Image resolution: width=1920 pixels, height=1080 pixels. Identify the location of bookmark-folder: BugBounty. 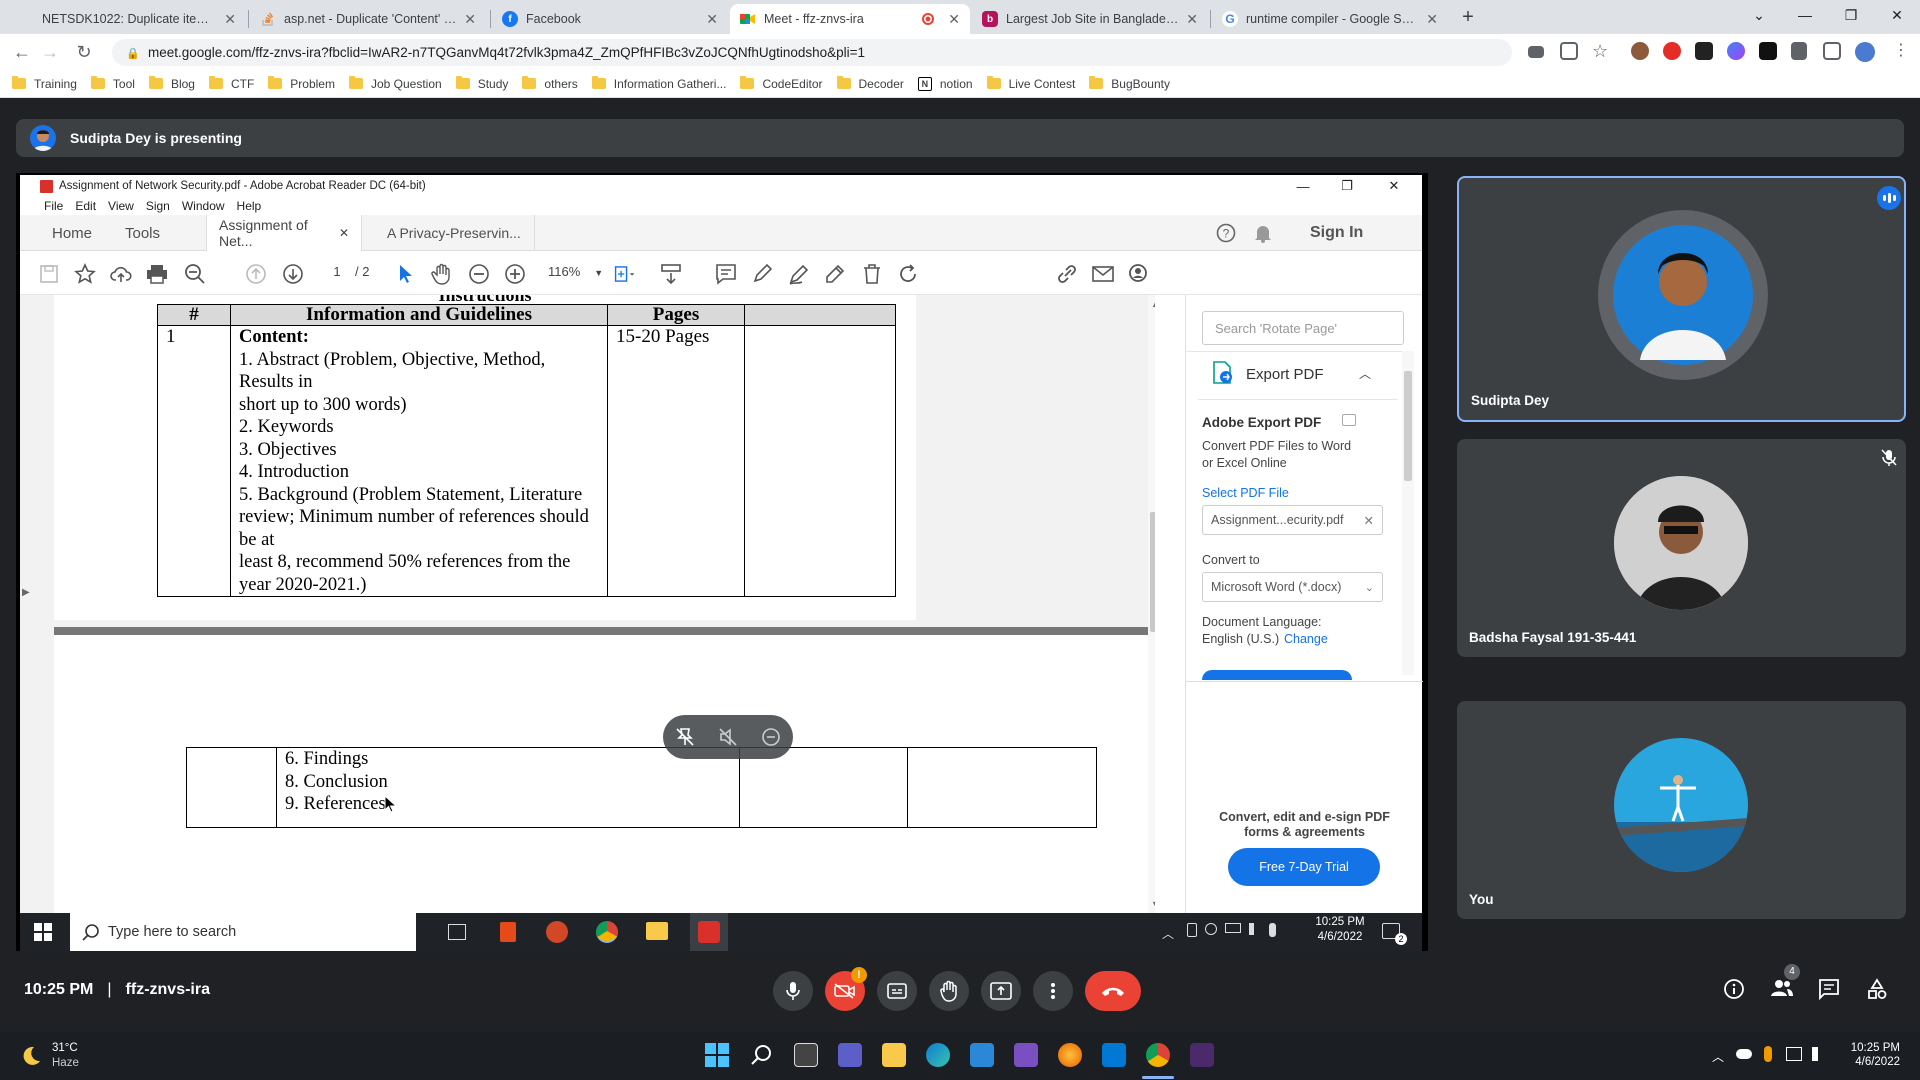
(1129, 83).